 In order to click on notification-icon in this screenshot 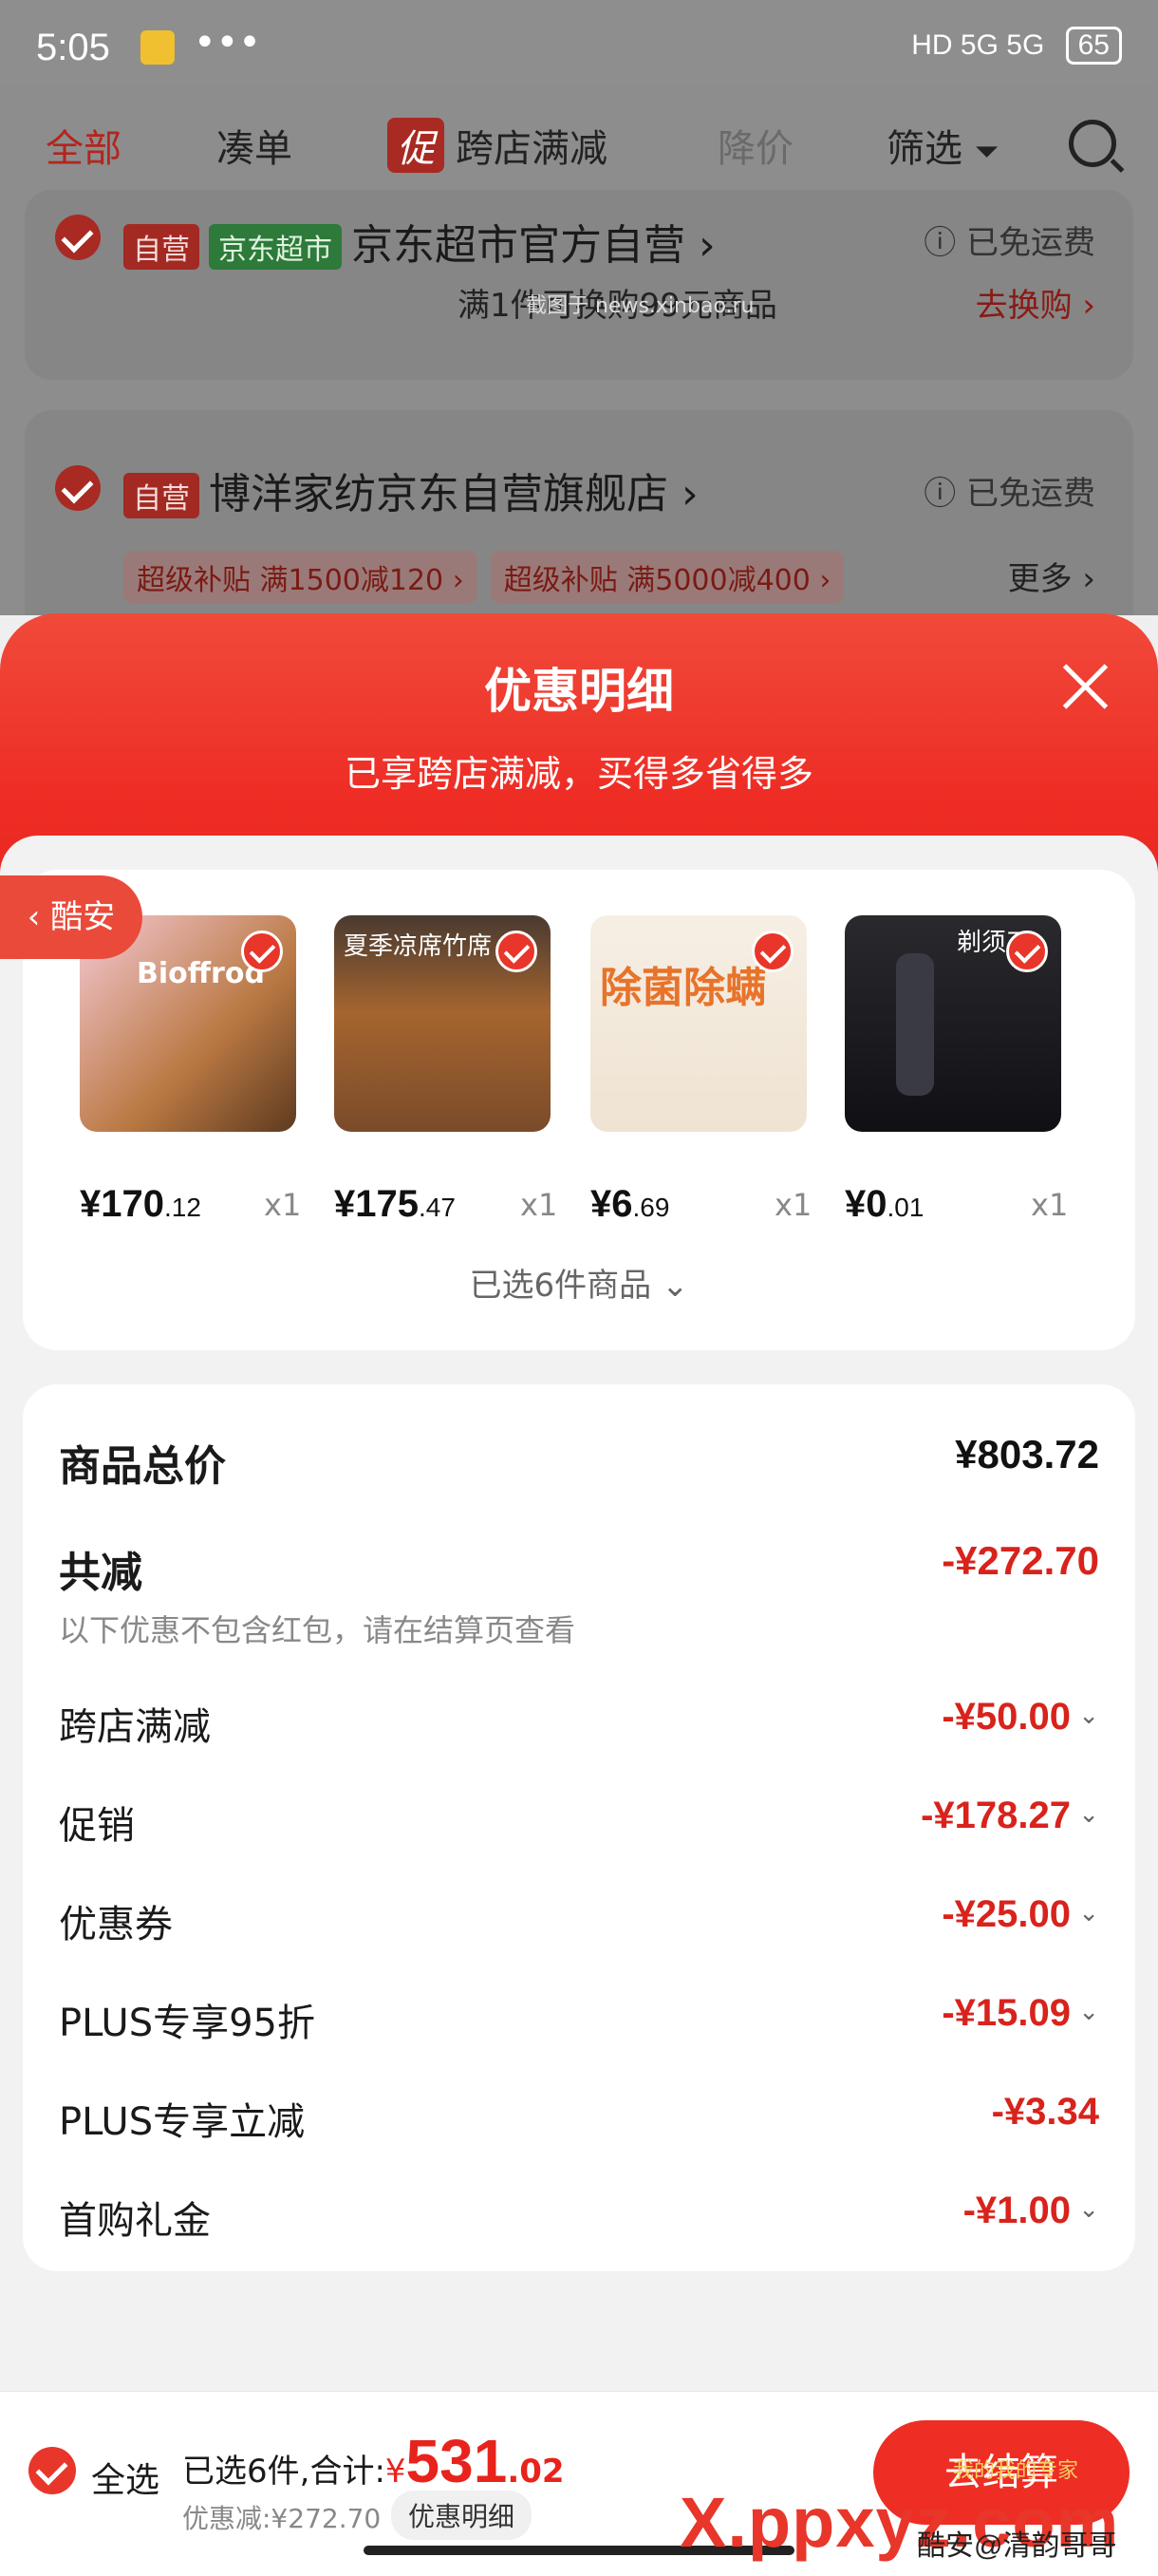, I will do `click(157, 47)`.